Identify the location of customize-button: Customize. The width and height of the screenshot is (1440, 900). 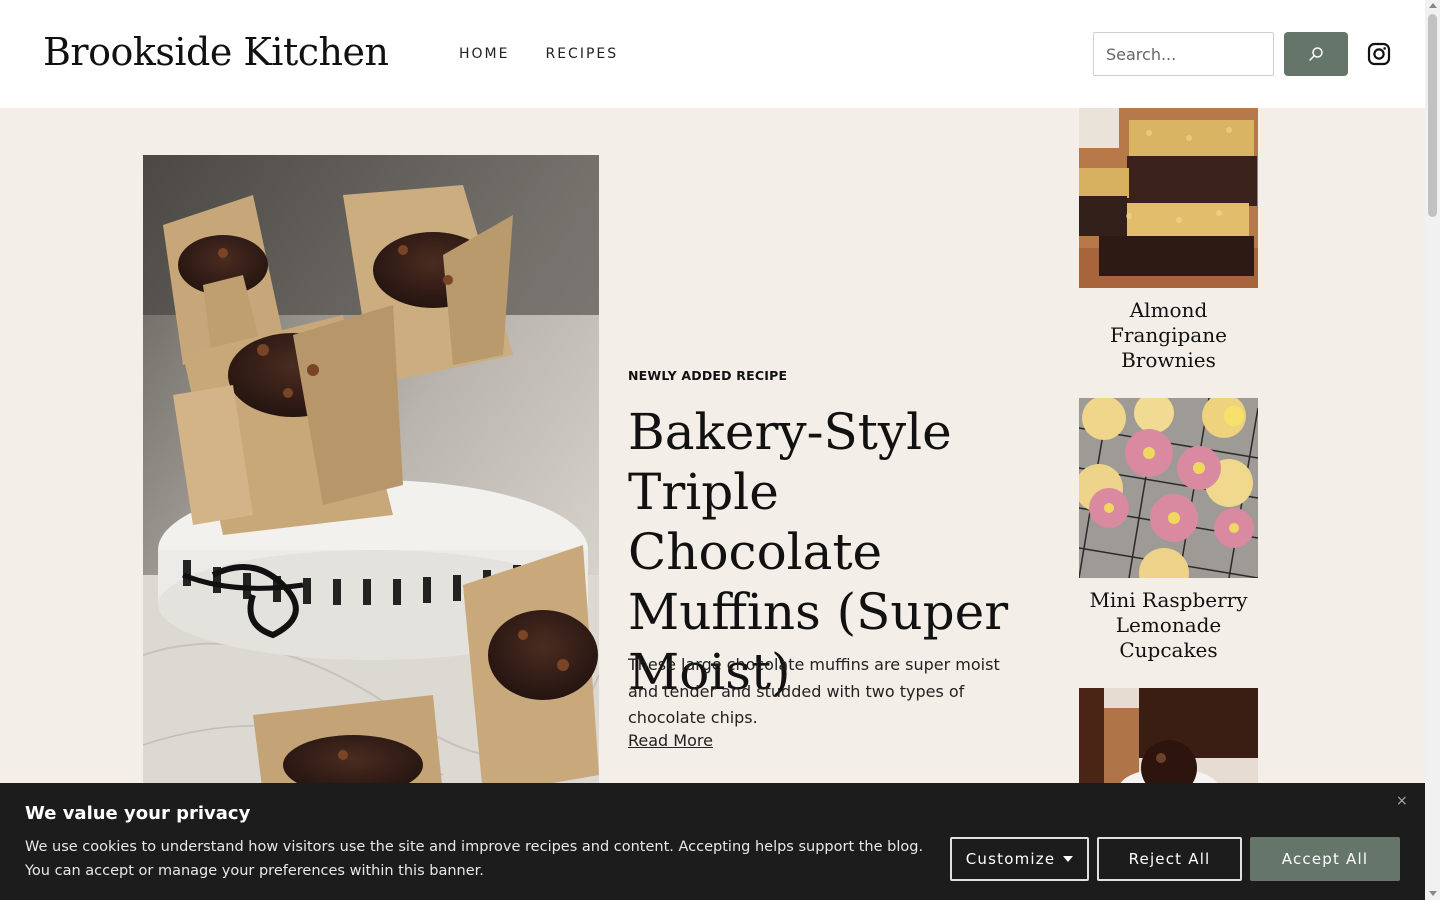
(1019, 859).